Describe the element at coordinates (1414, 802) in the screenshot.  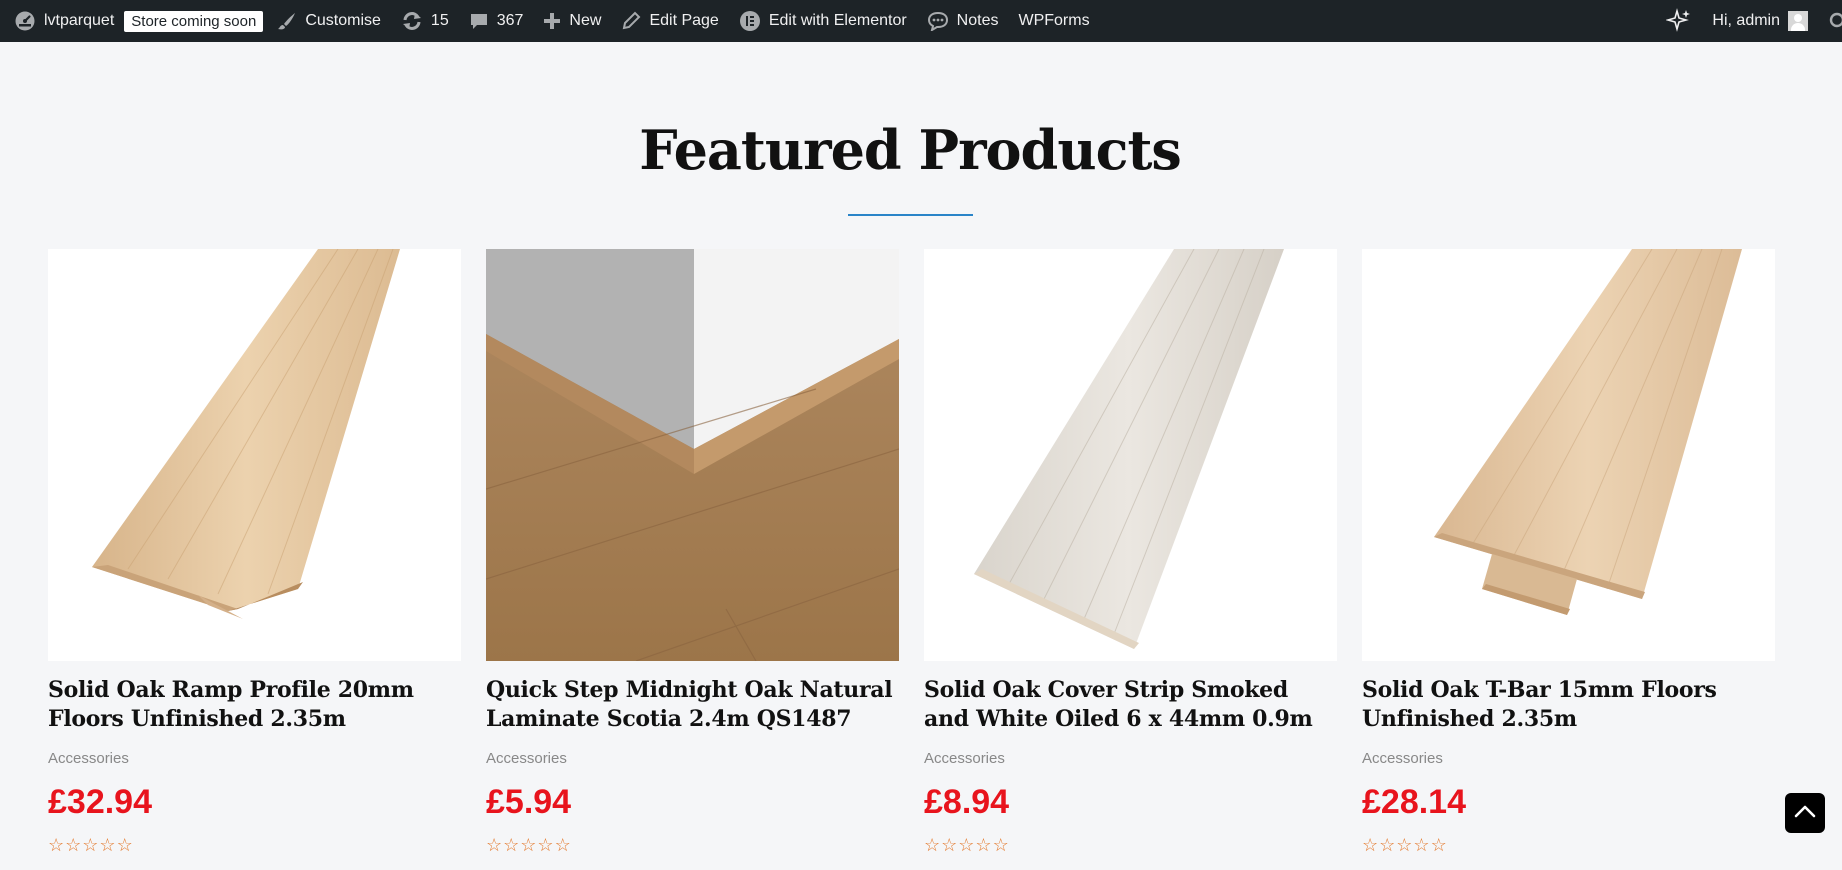
I see `product-price: £28.14` at that location.